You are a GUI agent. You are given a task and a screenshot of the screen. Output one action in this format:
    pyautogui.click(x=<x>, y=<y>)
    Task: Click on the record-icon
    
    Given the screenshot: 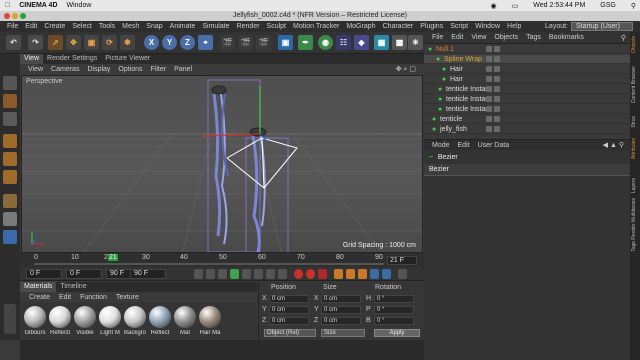 What is the action you would take?
    pyautogui.click(x=298, y=274)
    